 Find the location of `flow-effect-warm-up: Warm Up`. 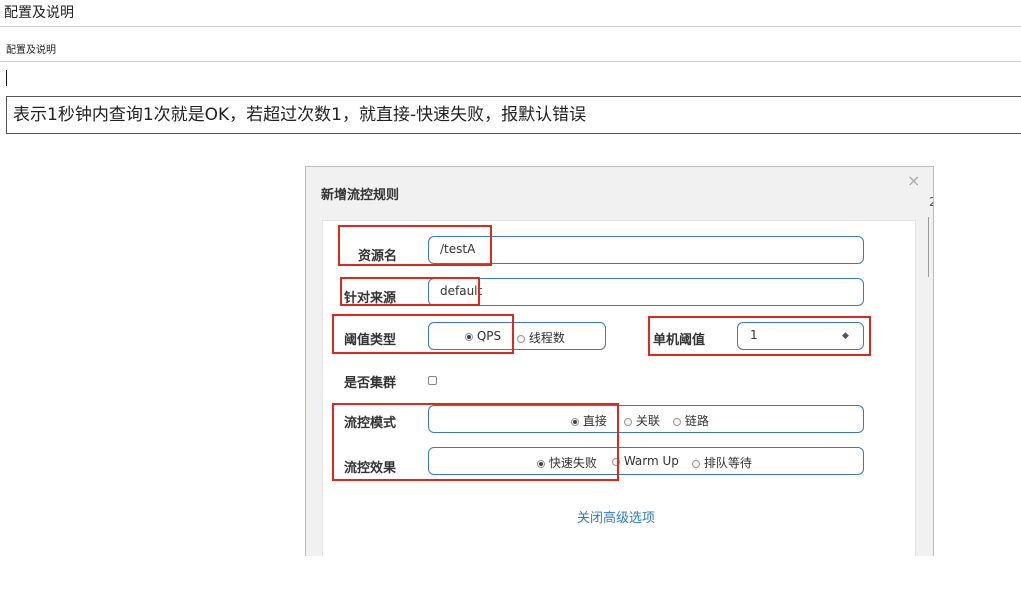

flow-effect-warm-up: Warm Up is located at coordinates (645, 461).